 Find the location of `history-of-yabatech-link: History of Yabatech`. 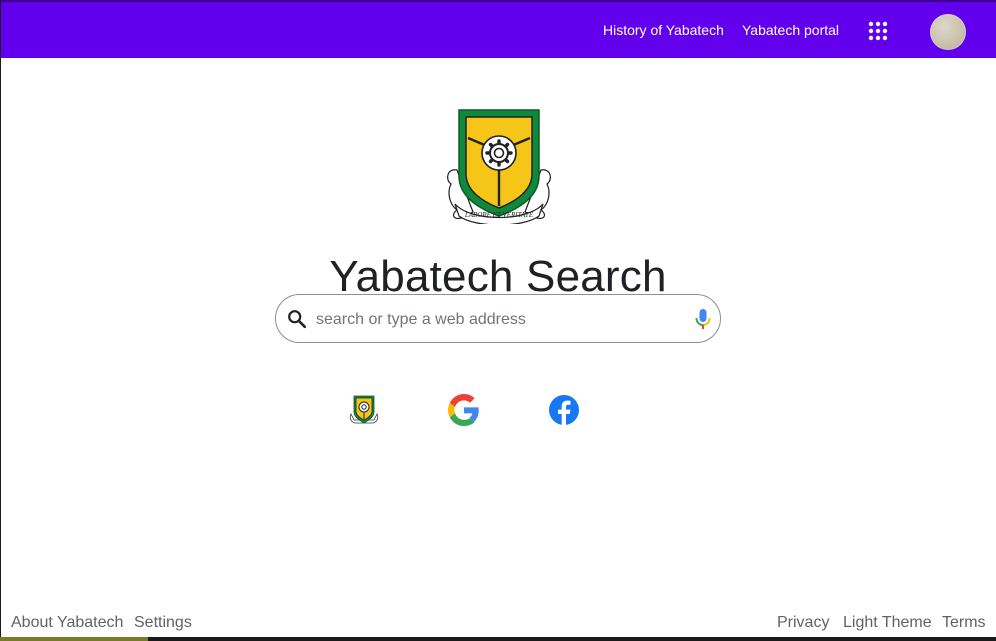

history-of-yabatech-link: History of Yabatech is located at coordinates (663, 30).